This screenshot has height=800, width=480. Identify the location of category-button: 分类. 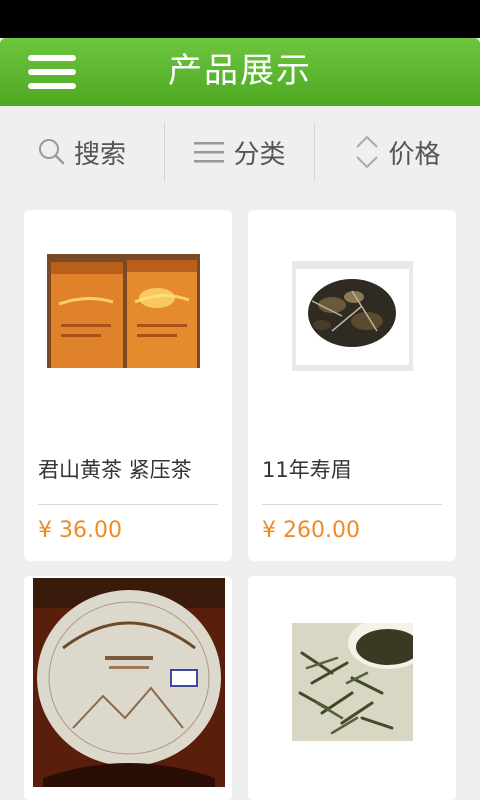
(239, 152).